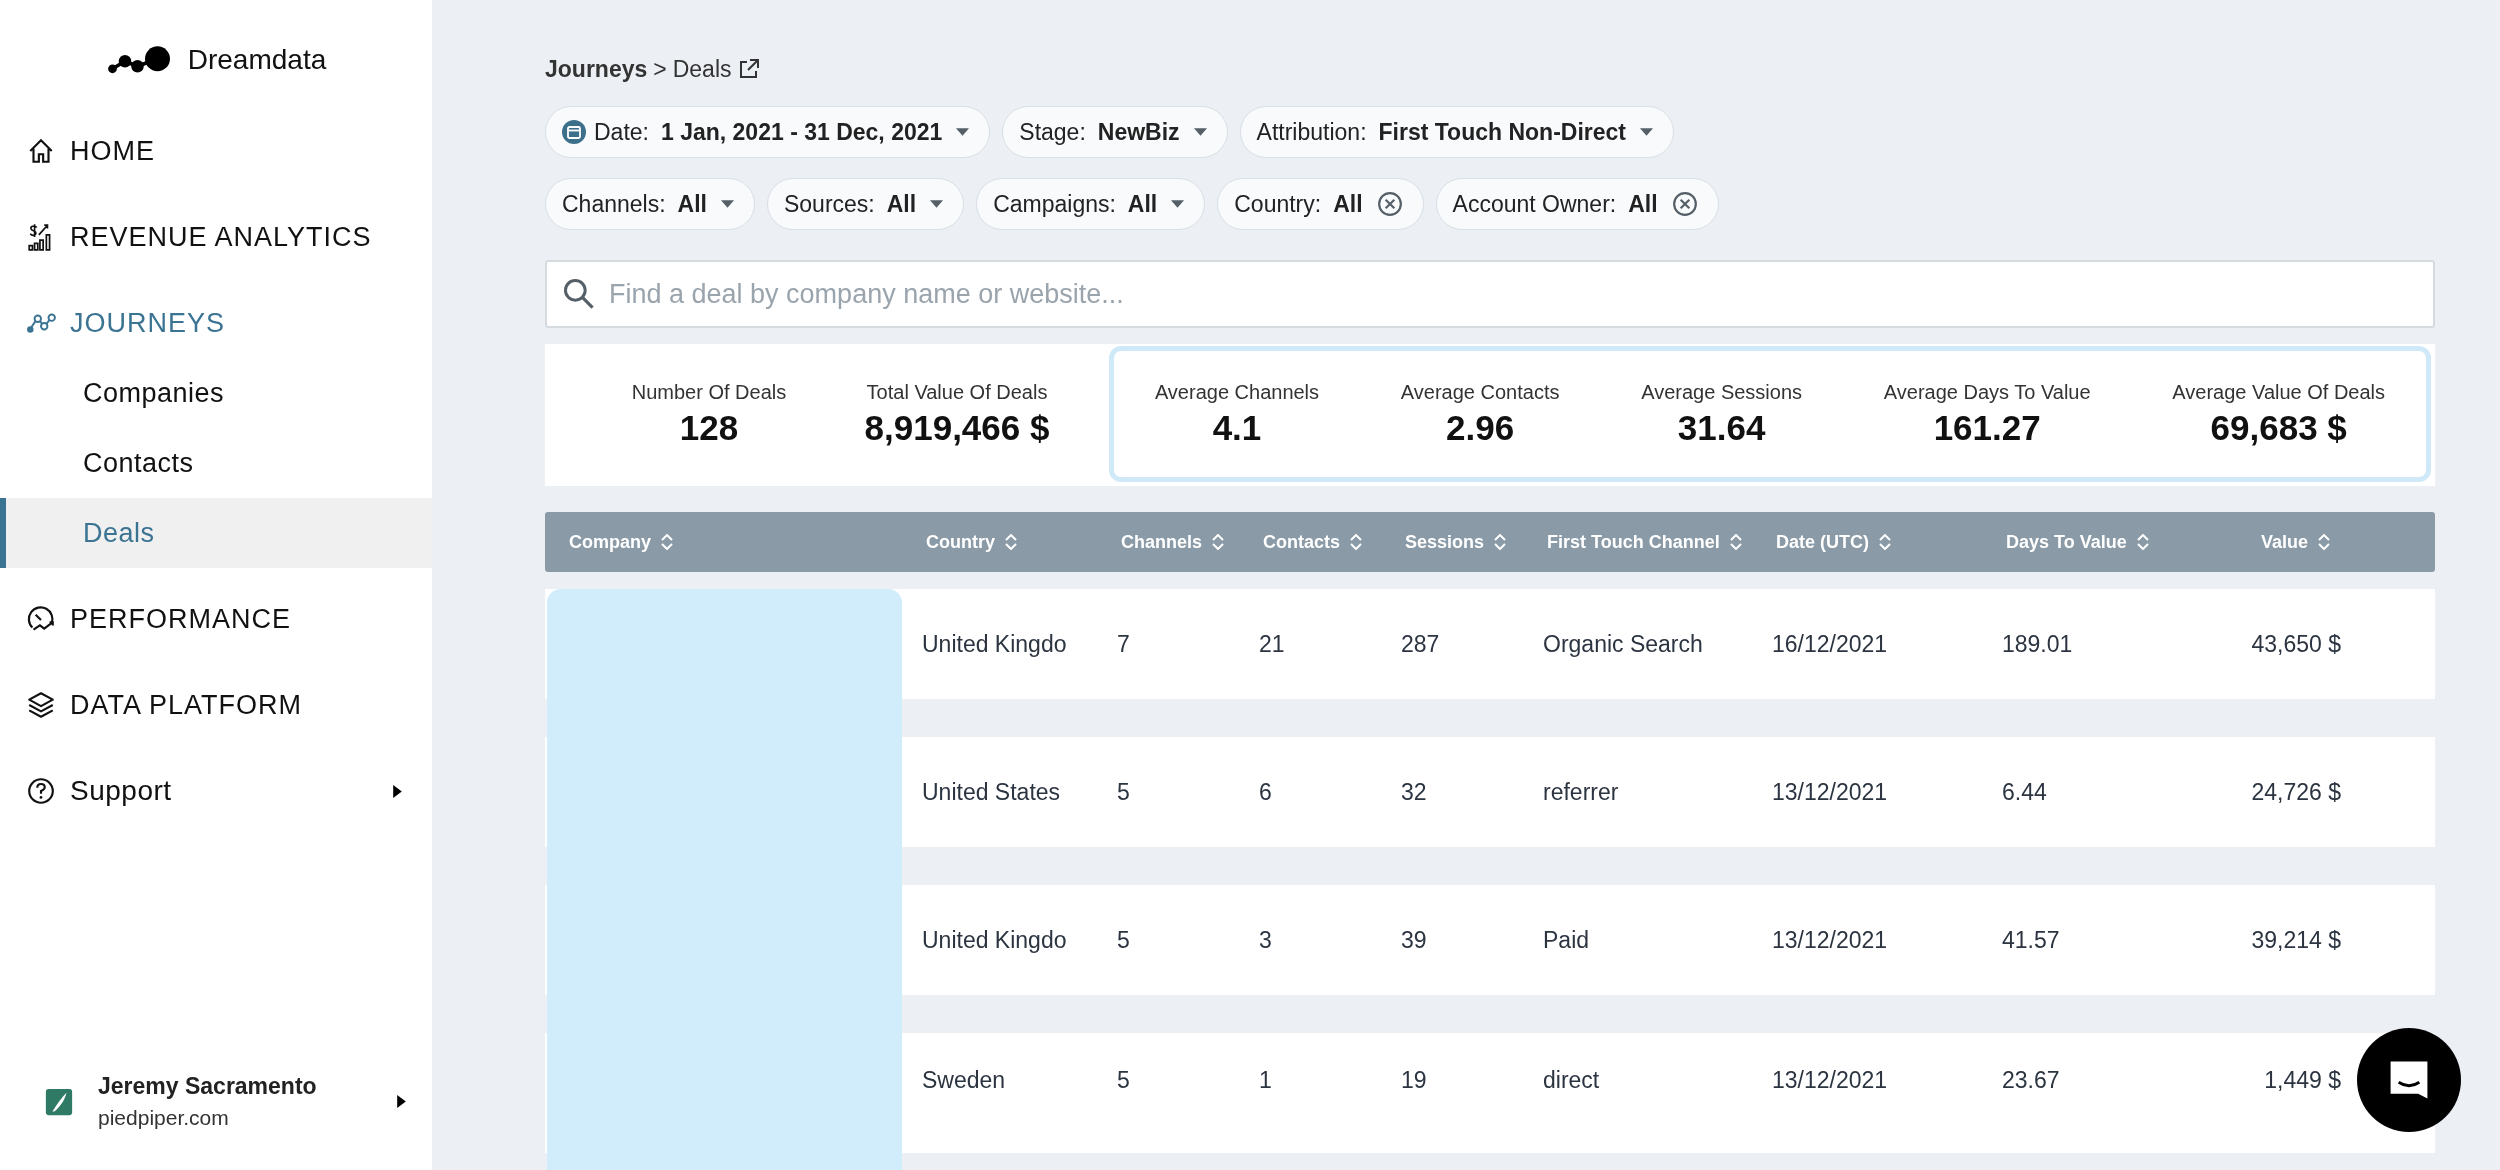 Image resolution: width=2500 pixels, height=1170 pixels. I want to click on nav-item: JOURNEYS, so click(216, 323).